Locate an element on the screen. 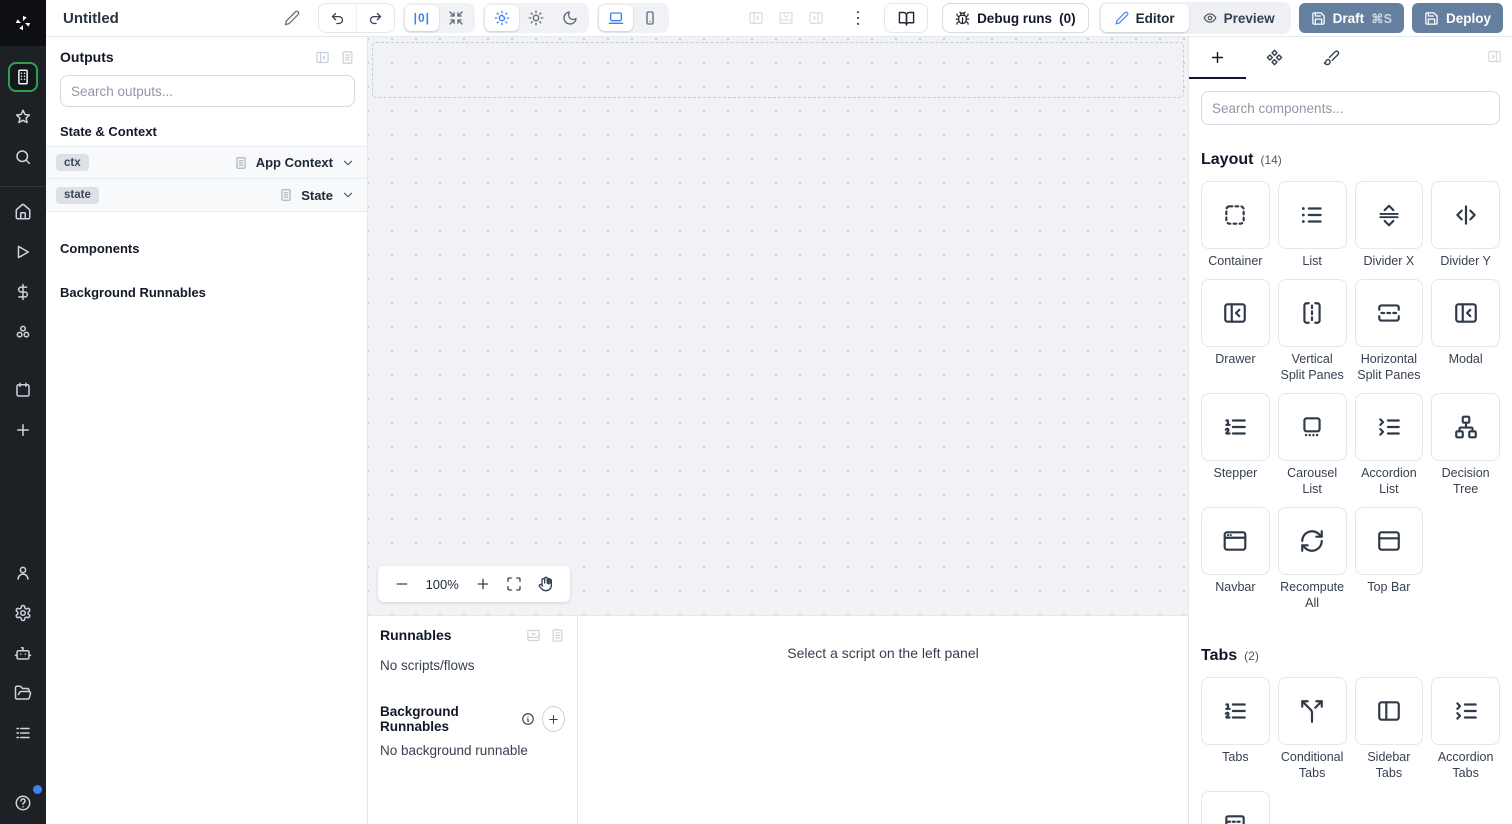 This screenshot has height=824, width=1512. component-card-tabs: Tabs is located at coordinates (1235, 734).